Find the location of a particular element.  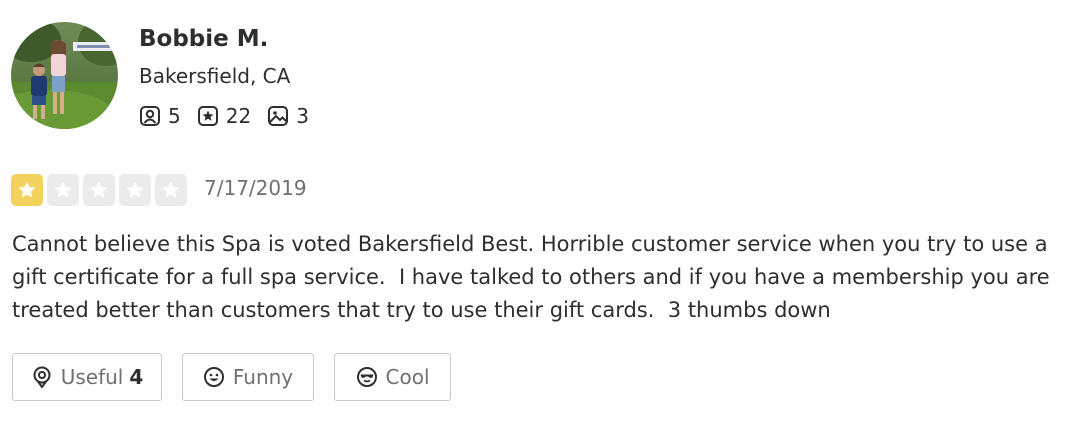

friends-count: 5 is located at coordinates (174, 116).